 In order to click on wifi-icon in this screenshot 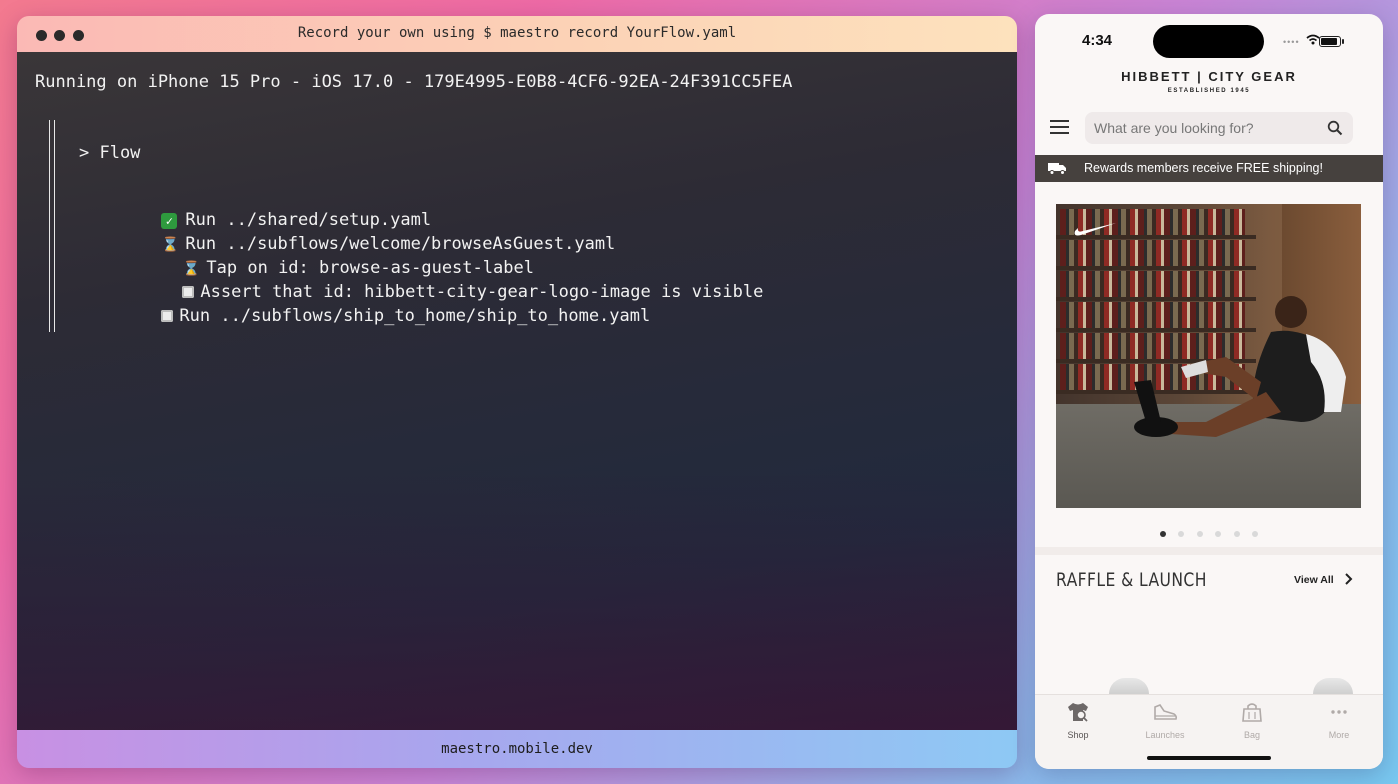, I will do `click(1313, 39)`.